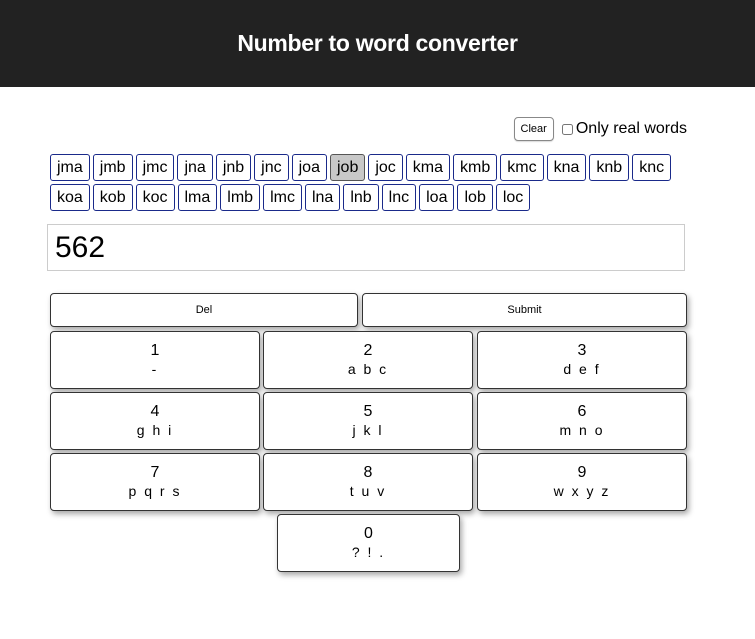 Image resolution: width=755 pixels, height=639 pixels. Describe the element at coordinates (112, 197) in the screenshot. I see `suggestion-chip: kob` at that location.